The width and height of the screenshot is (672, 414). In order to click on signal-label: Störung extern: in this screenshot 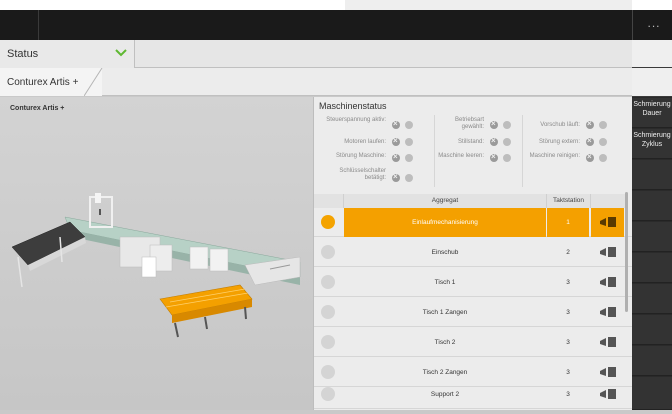, I will do `click(559, 142)`.